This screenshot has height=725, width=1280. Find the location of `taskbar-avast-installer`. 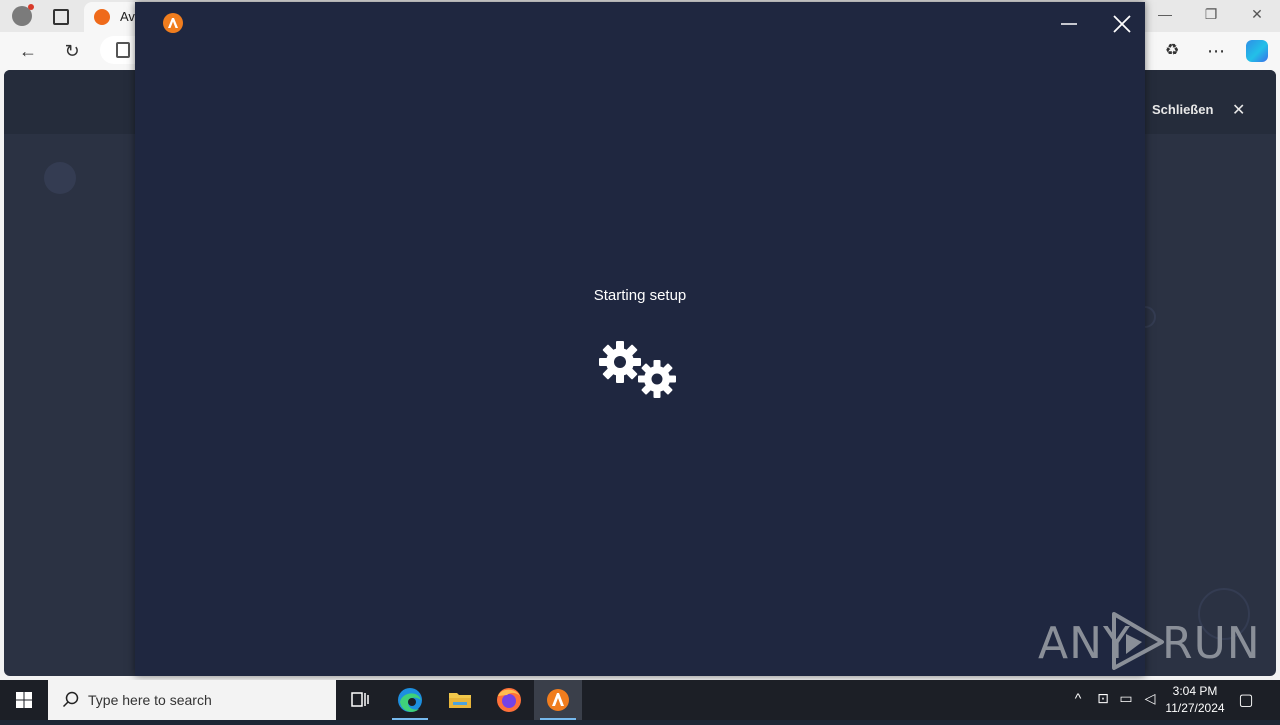

taskbar-avast-installer is located at coordinates (558, 700).